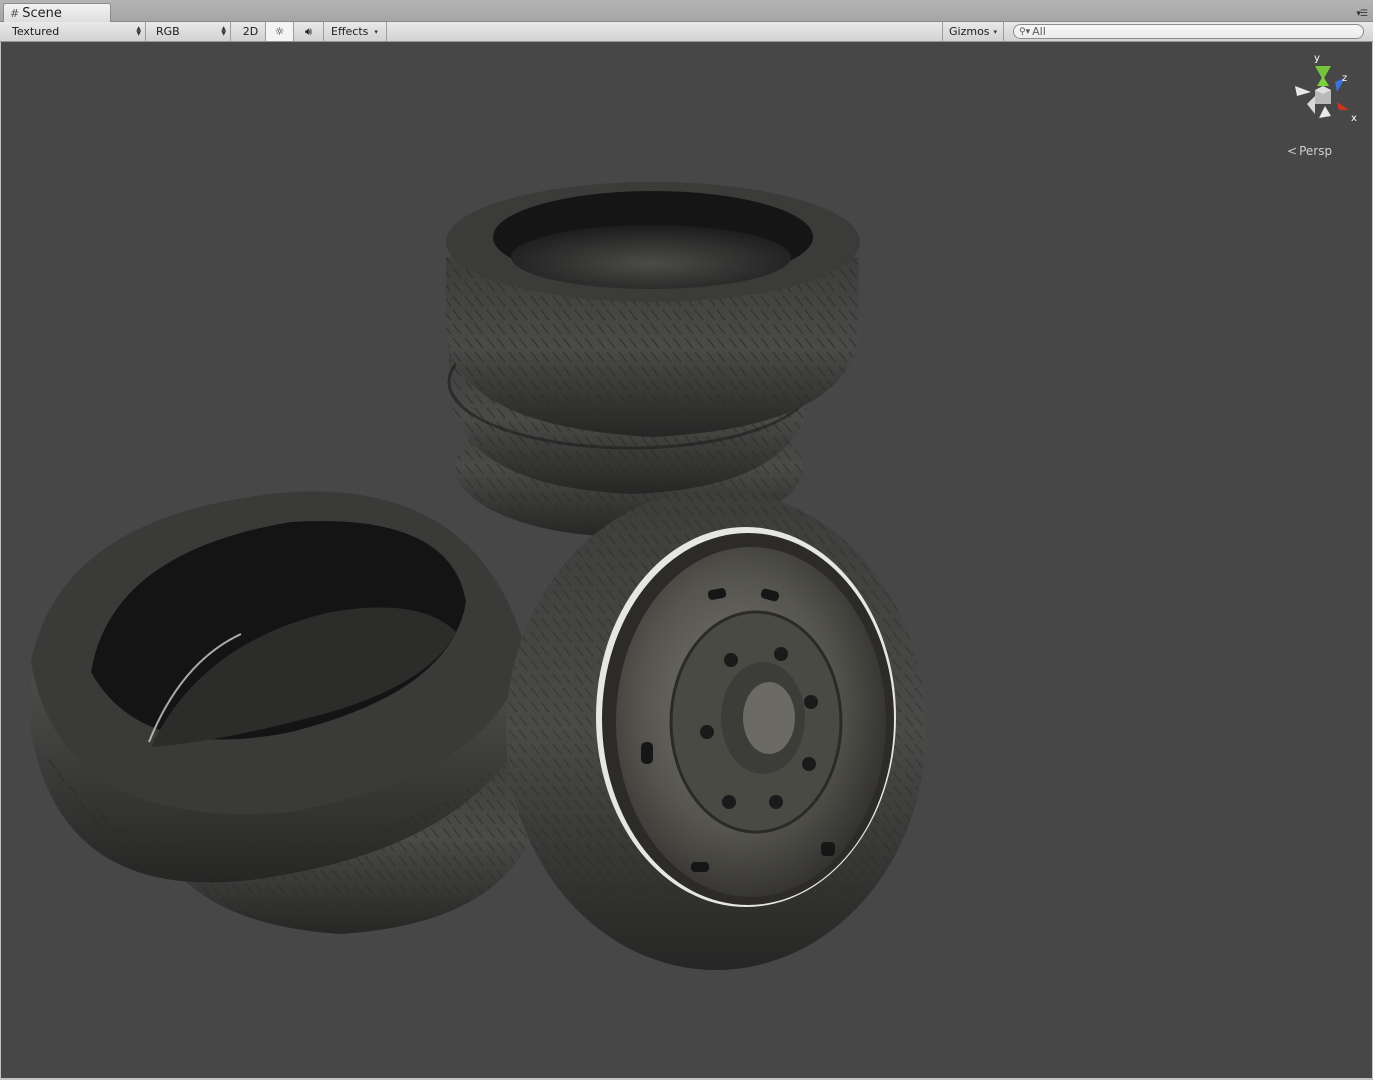  What do you see at coordinates (1025, 31) in the screenshot?
I see `search-icon: ⚲▾` at bounding box center [1025, 31].